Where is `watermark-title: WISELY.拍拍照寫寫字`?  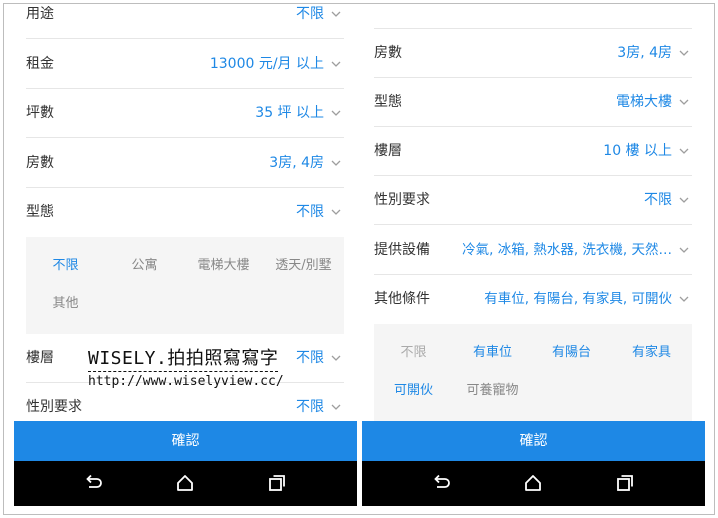
watermark-title: WISELY.拍拍照寫寫字 is located at coordinates (183, 358).